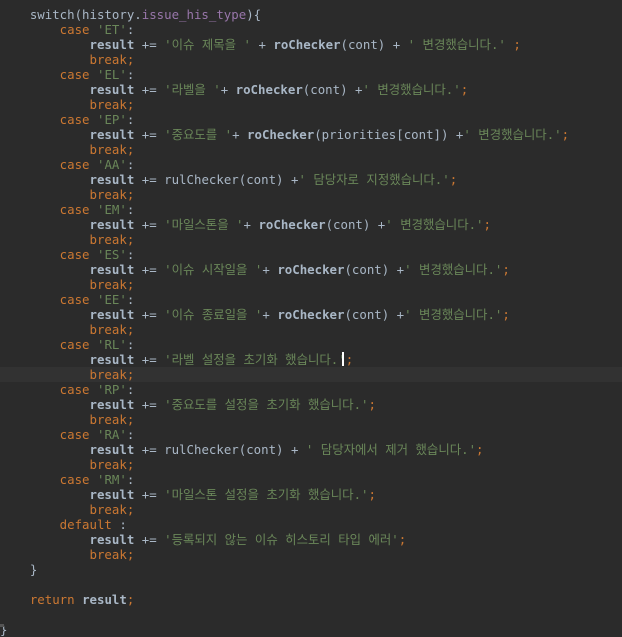 The width and height of the screenshot is (622, 637). Describe the element at coordinates (311, 209) in the screenshot. I see `code-line: case 'EM':` at that location.